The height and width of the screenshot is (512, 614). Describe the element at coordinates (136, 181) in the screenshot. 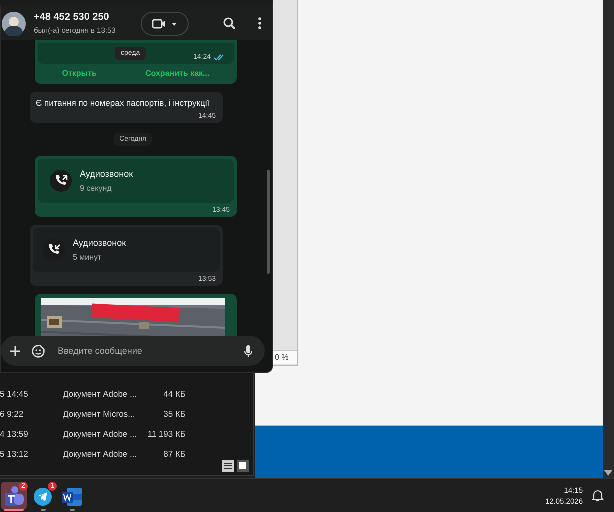

I see `call-card: Аудиозвонок 9 секунд` at that location.